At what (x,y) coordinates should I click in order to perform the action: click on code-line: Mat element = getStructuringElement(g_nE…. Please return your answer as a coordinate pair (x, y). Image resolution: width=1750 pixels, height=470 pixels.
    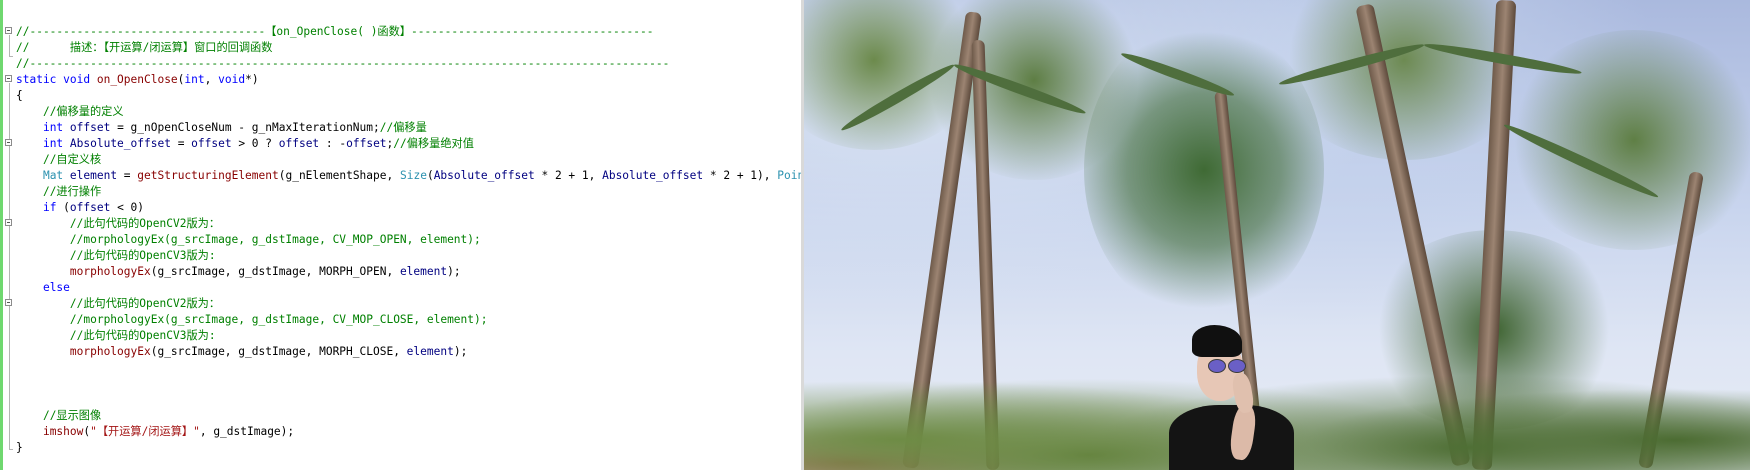
    Looking at the image, I should click on (408, 176).